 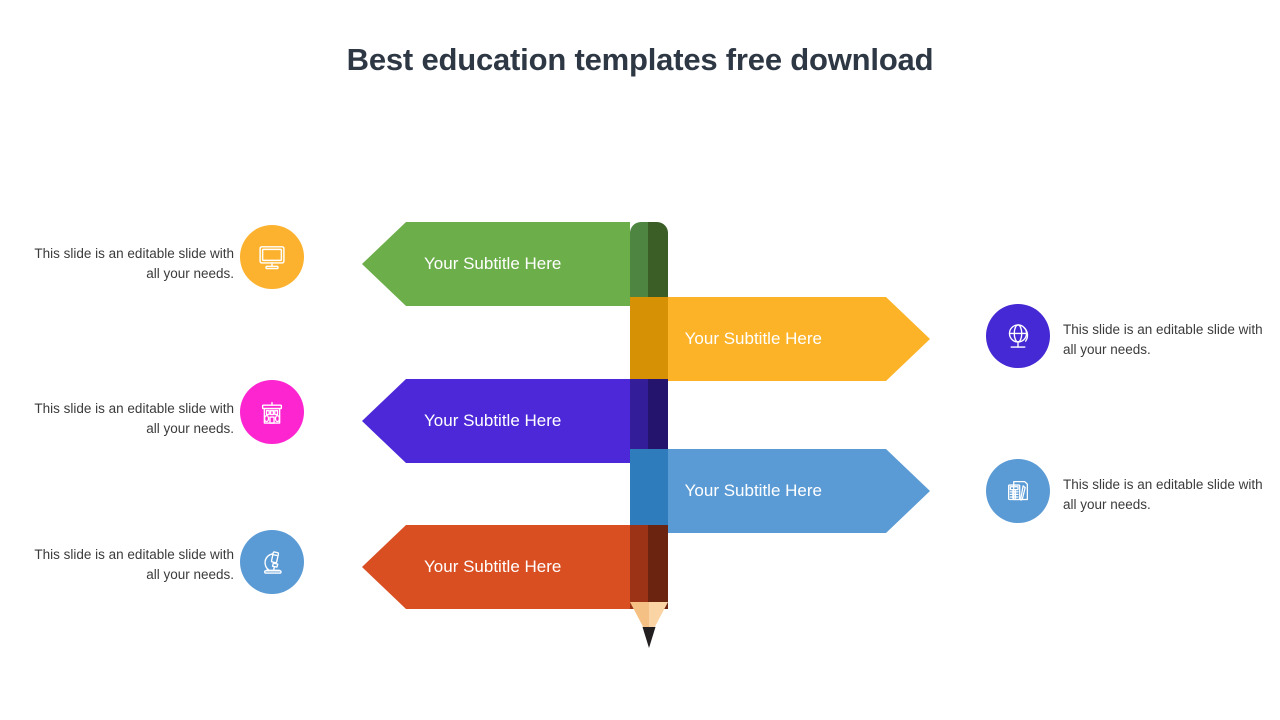 I want to click on icon-circle-school, so click(x=272, y=412).